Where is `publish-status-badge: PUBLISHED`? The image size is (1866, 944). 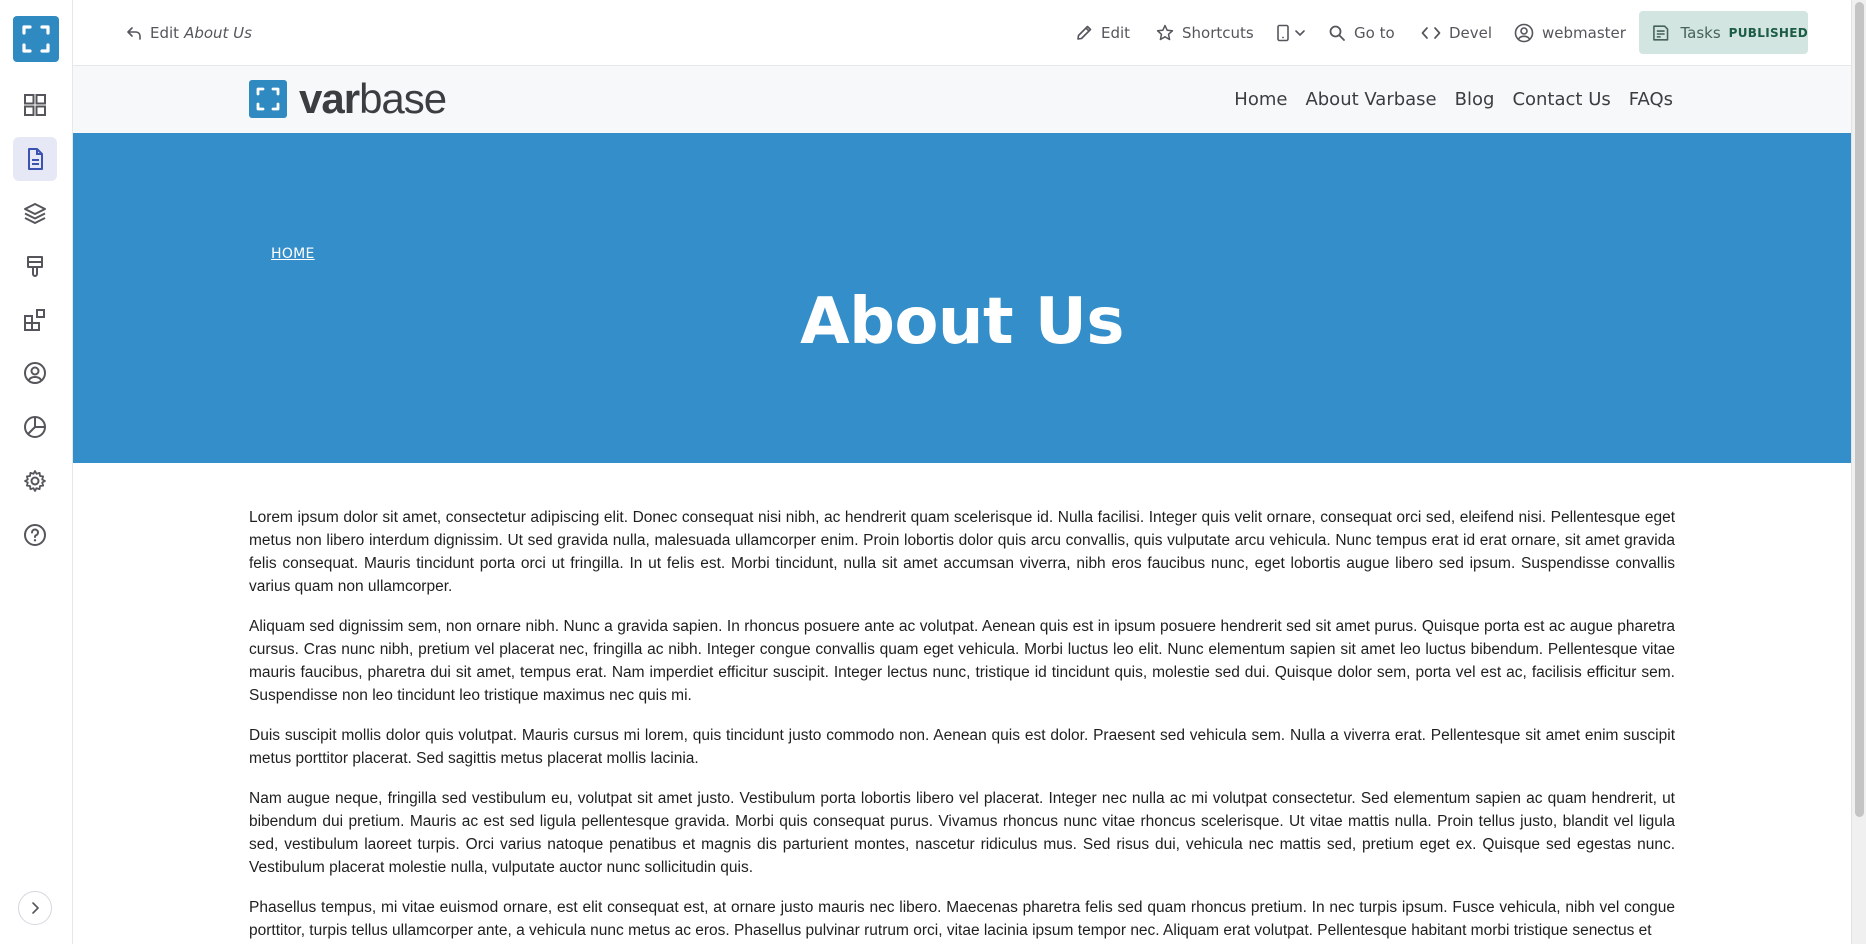 publish-status-badge: PUBLISHED is located at coordinates (1768, 32).